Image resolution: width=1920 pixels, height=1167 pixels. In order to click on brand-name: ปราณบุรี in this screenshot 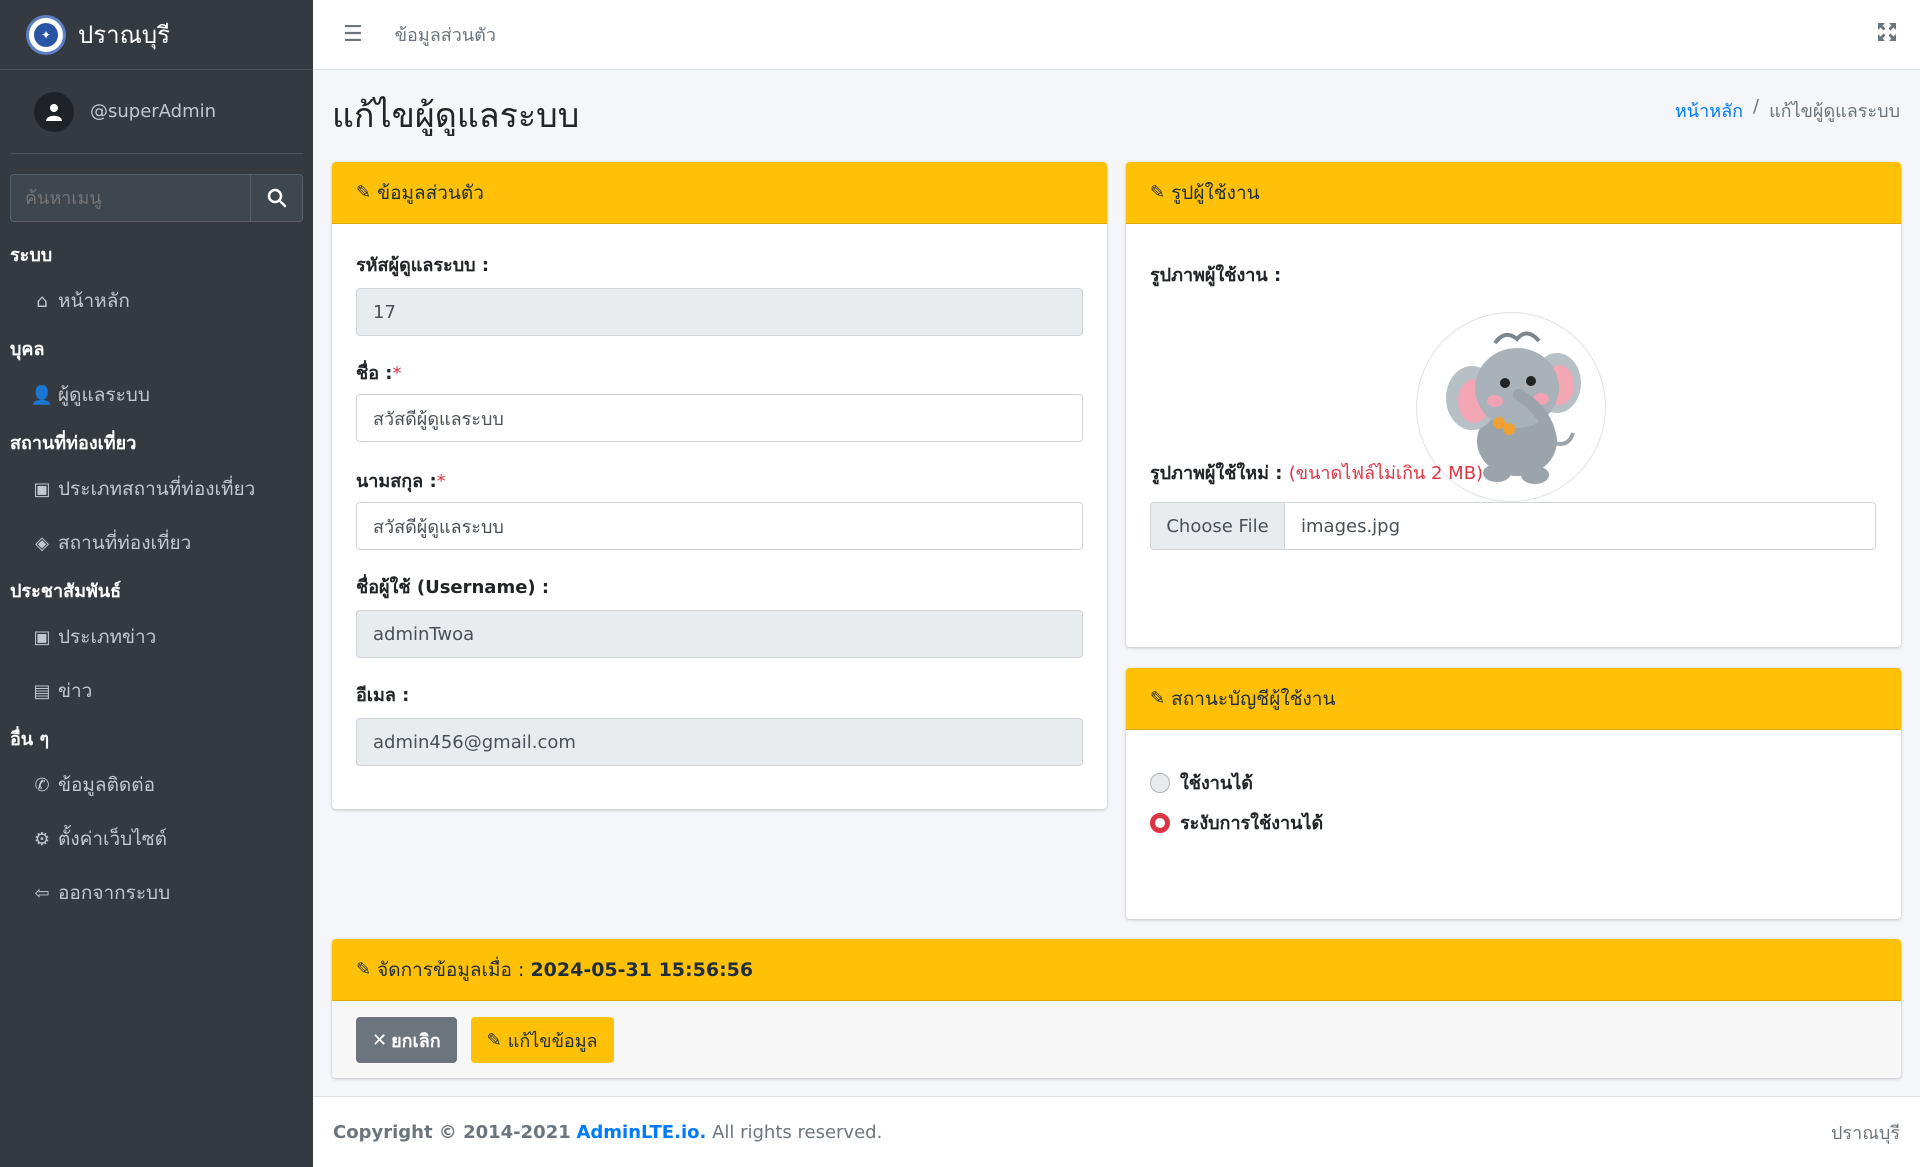, I will do `click(124, 35)`.